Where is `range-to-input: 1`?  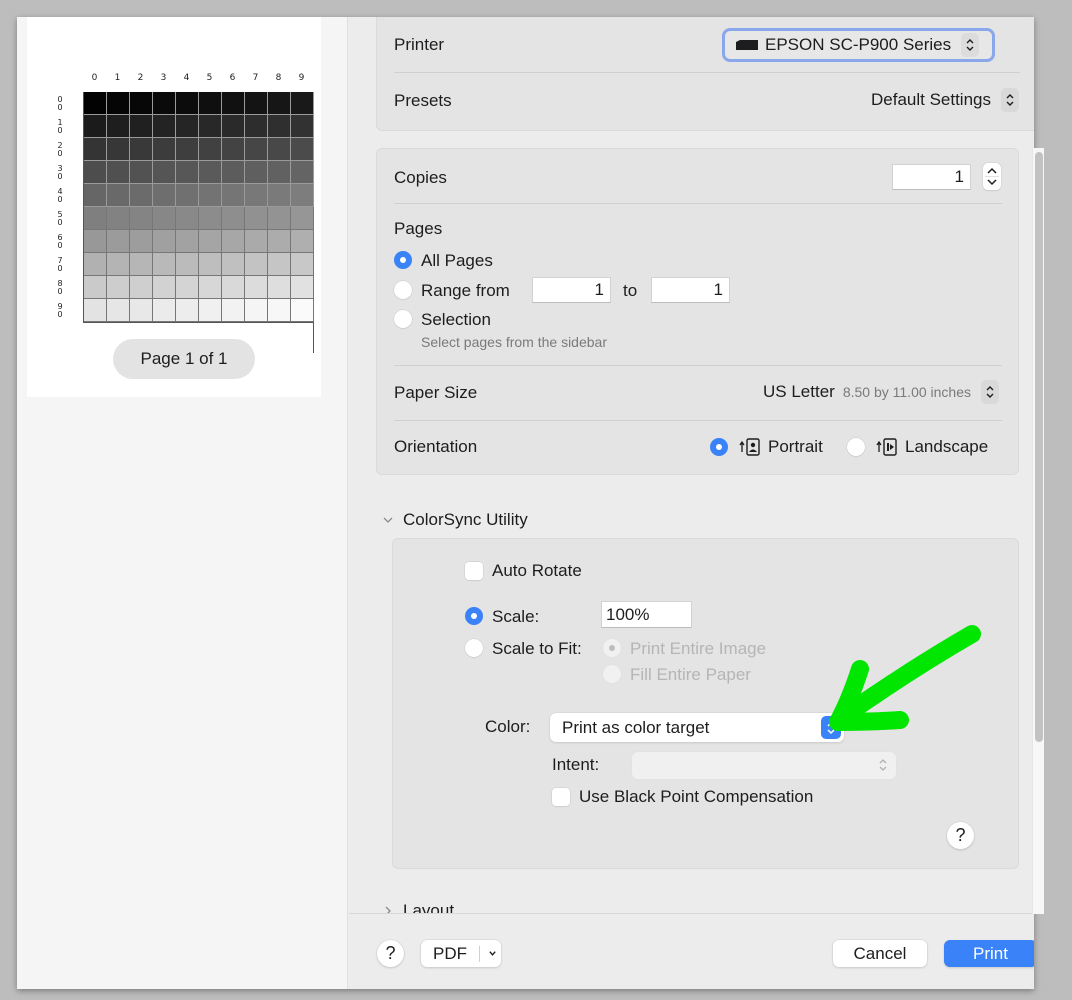
range-to-input: 1 is located at coordinates (690, 290).